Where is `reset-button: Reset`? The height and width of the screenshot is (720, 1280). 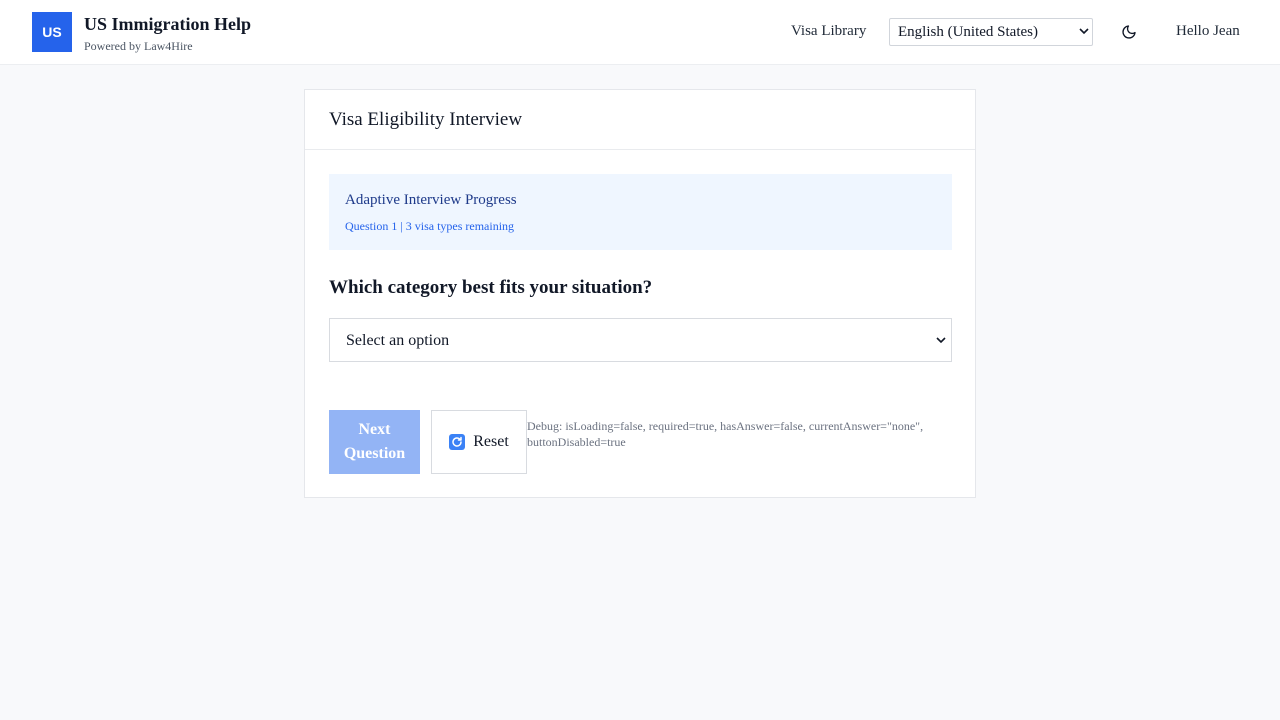
reset-button: Reset is located at coordinates (479, 442).